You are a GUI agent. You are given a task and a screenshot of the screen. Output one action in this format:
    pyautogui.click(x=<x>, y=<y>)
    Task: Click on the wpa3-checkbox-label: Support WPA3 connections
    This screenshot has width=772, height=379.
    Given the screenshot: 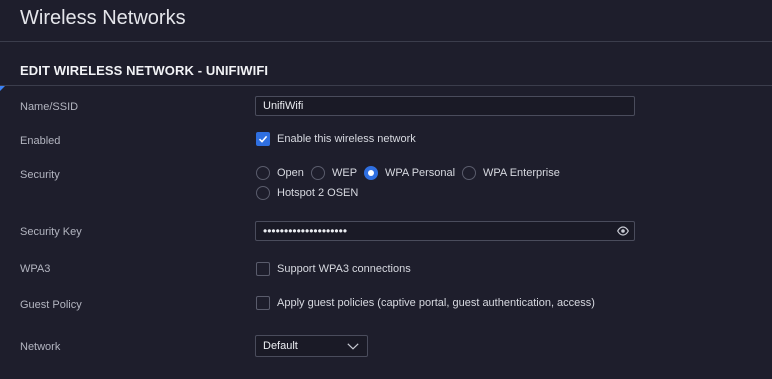 What is the action you would take?
    pyautogui.click(x=344, y=269)
    